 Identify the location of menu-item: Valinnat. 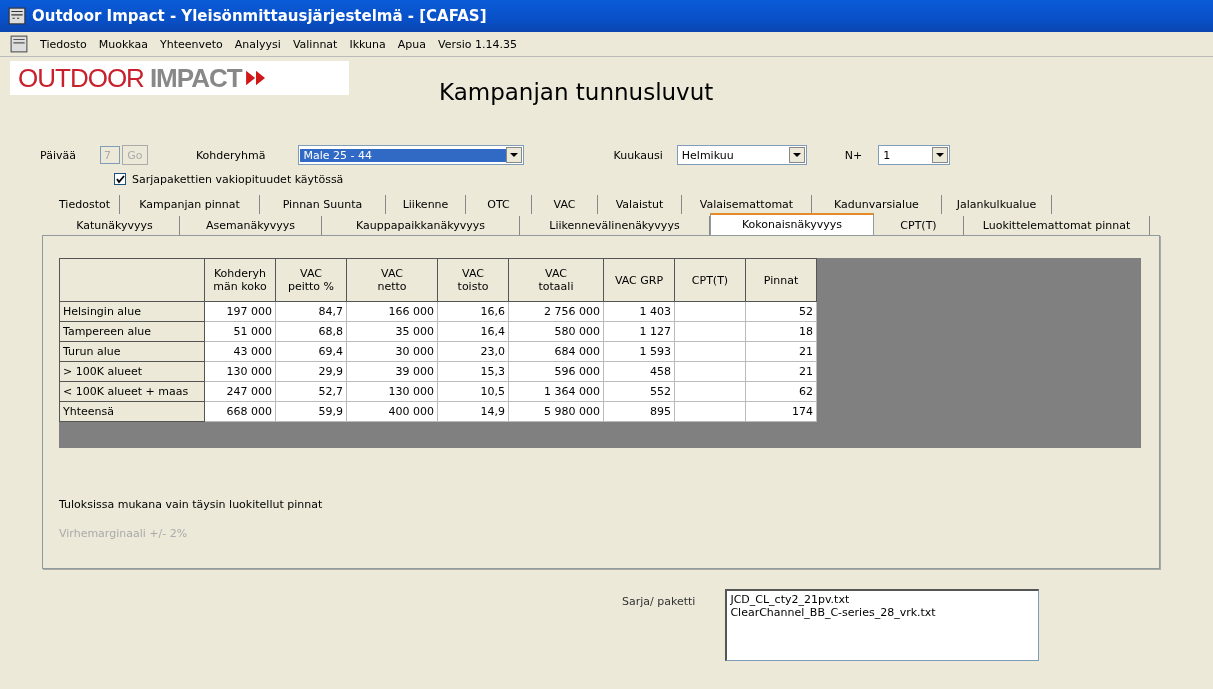
(315, 44).